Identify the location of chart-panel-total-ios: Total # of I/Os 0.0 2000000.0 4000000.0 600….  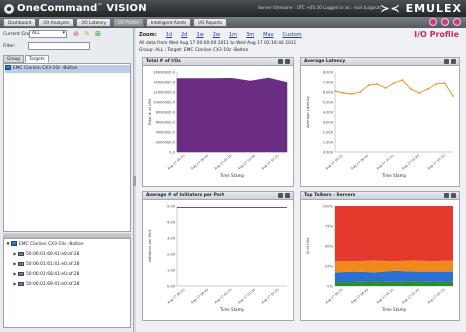
(218, 122).